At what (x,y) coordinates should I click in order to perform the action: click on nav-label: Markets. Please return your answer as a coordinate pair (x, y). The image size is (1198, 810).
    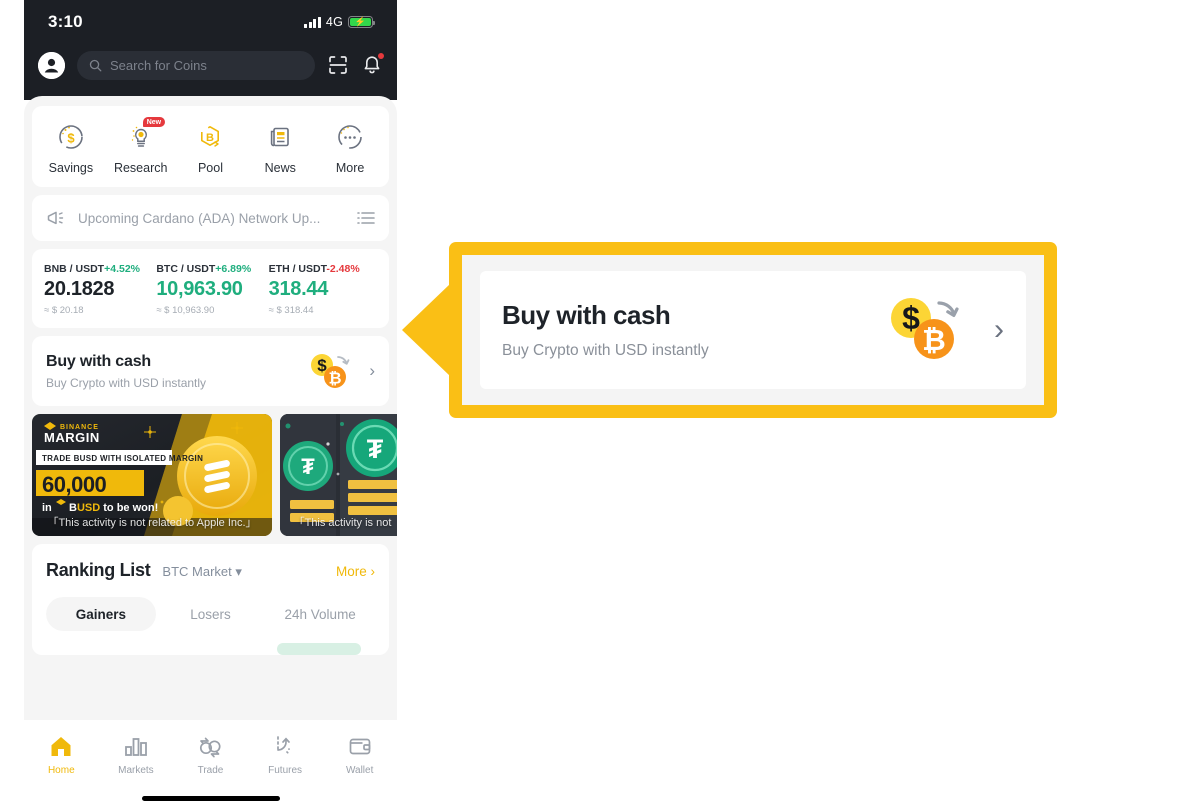
    Looking at the image, I should click on (136, 770).